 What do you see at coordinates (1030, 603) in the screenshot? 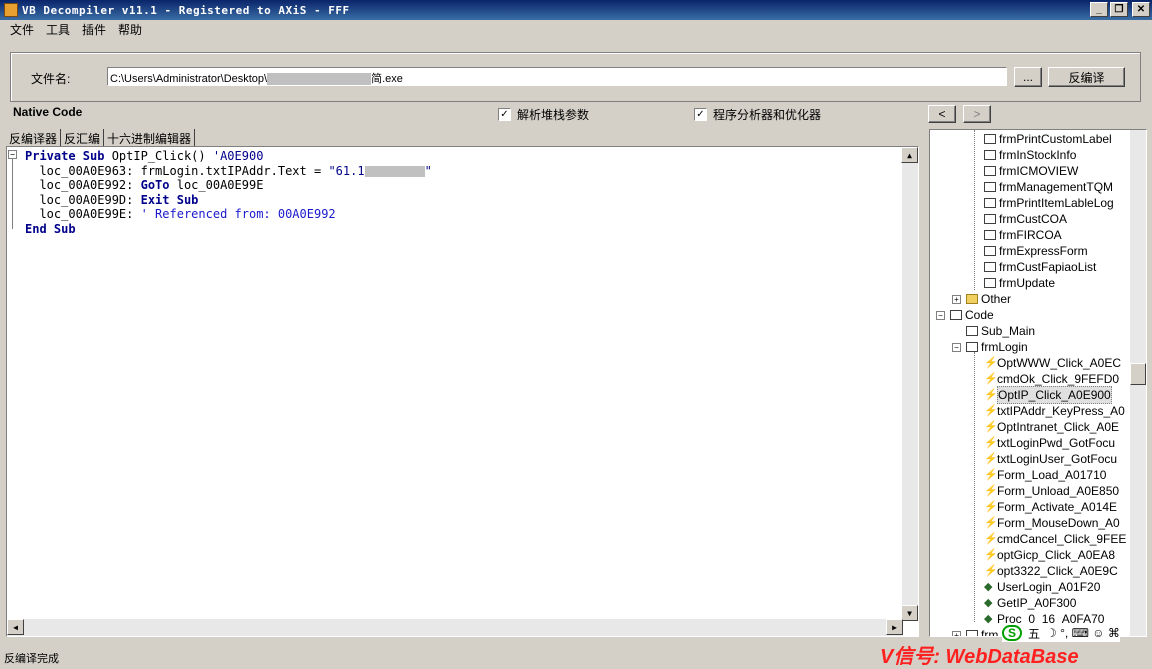
I see `tree-item-global: ◆ GetIP_A0F300` at bounding box center [1030, 603].